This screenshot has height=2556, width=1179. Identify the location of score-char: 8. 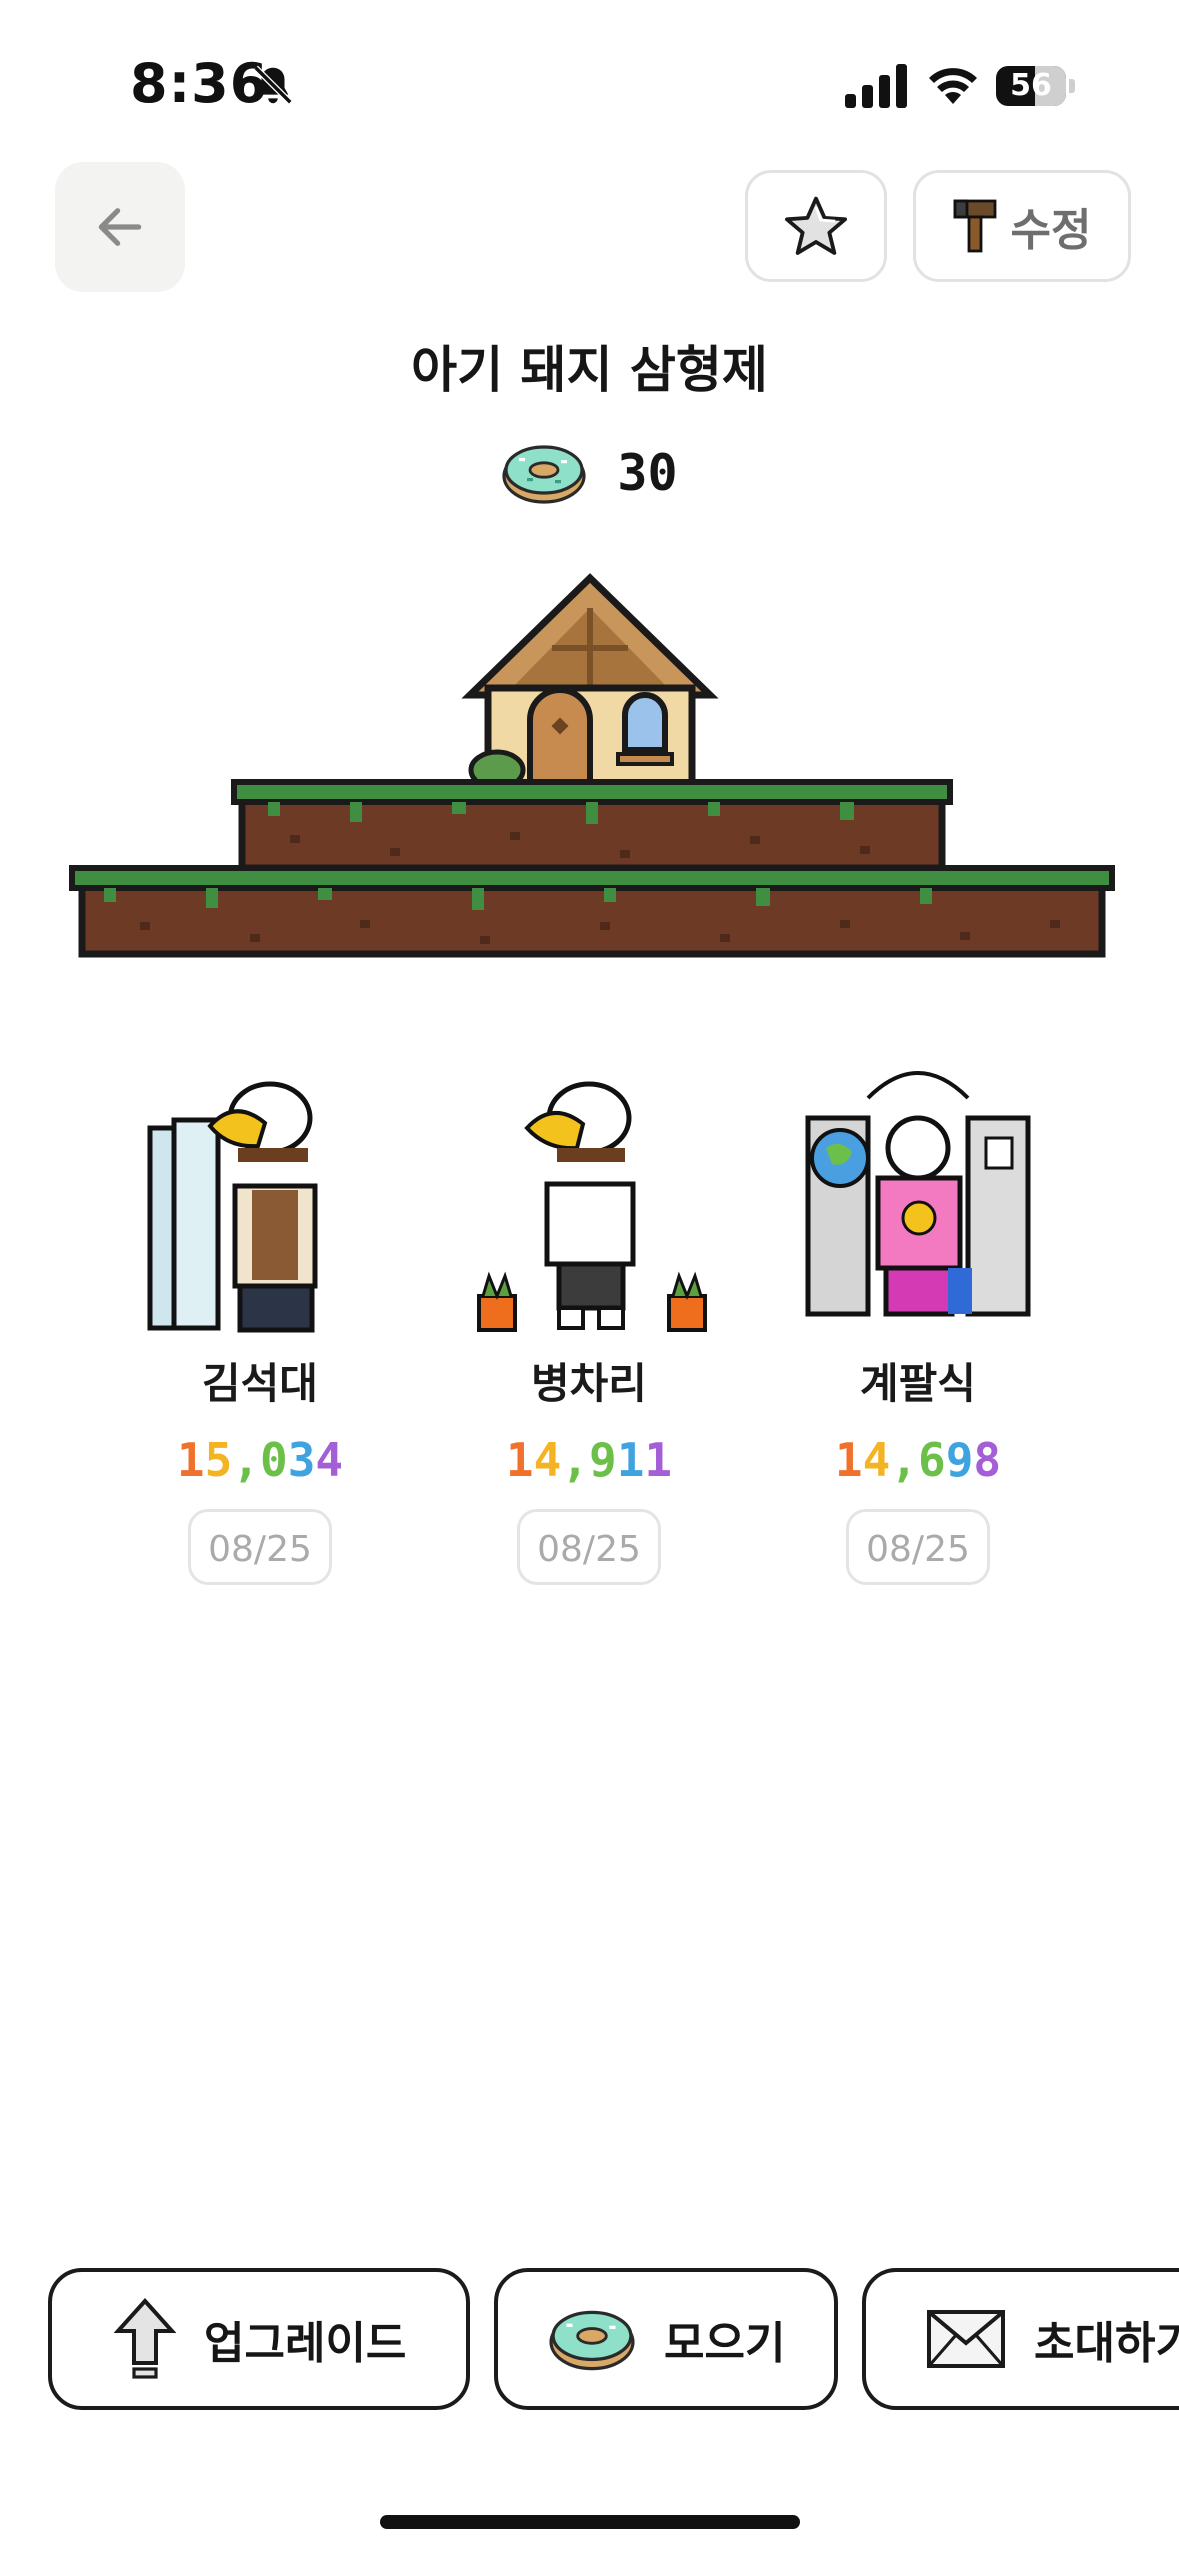
(987, 1460).